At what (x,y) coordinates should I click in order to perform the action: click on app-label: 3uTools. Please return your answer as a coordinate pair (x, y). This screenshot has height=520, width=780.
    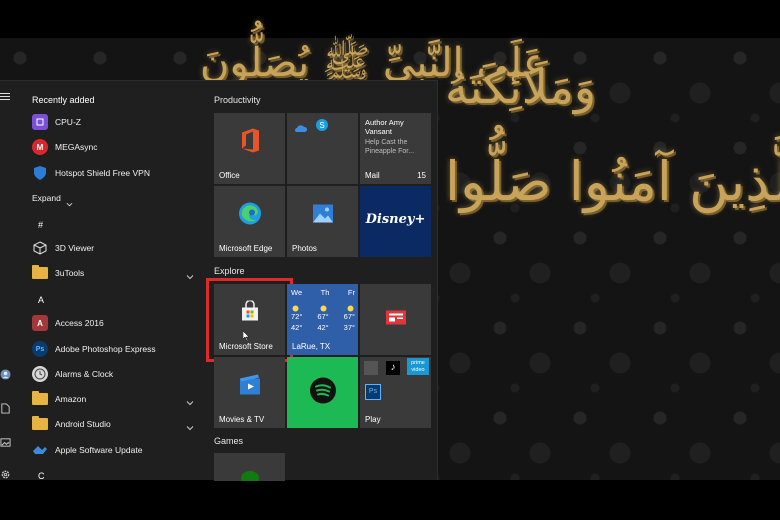
    Looking at the image, I should click on (70, 273).